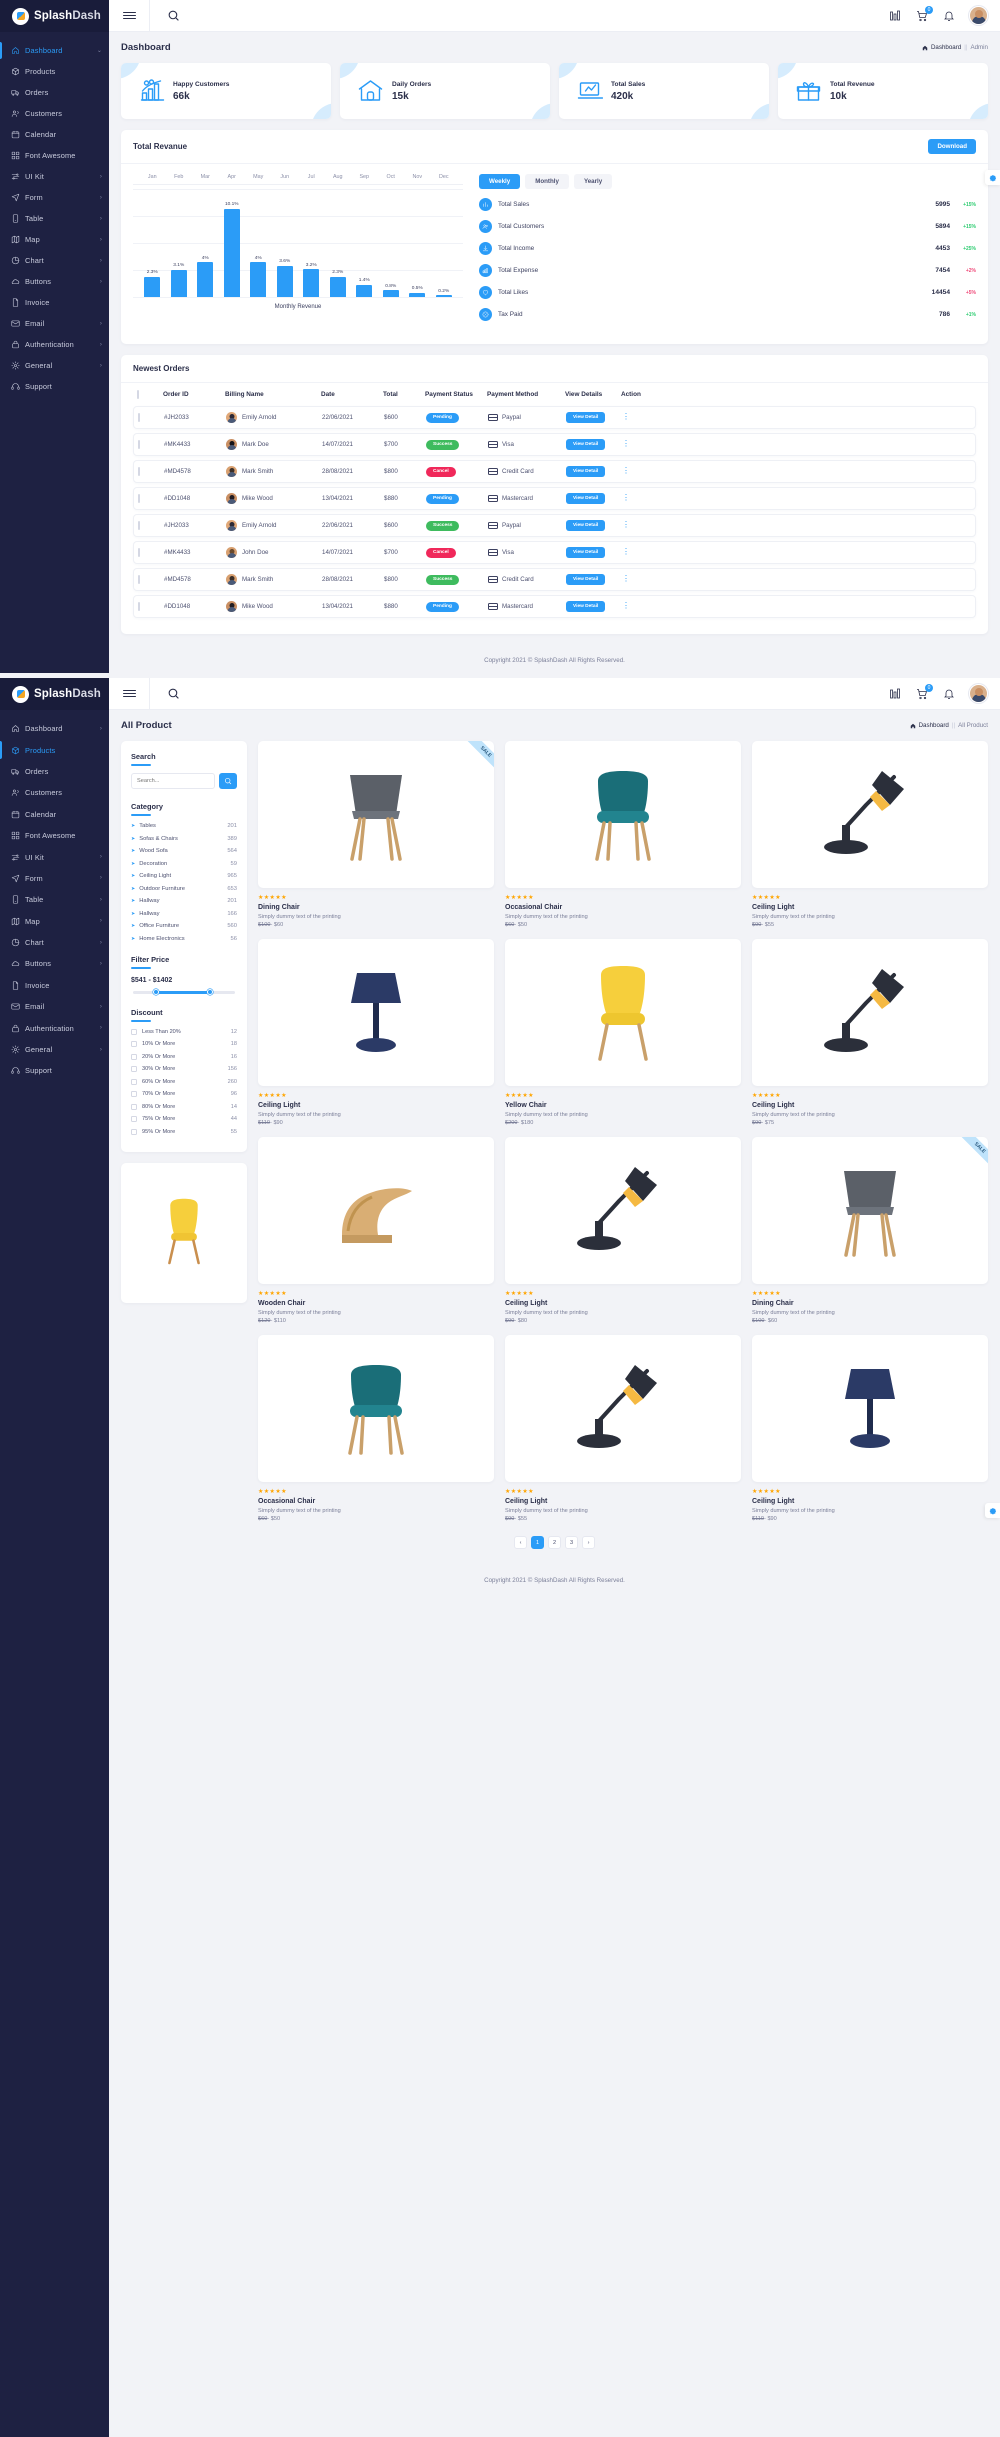 The image size is (1000, 2437). What do you see at coordinates (184, 1031) in the screenshot?
I see `discount-item: Less Than 20% 12` at bounding box center [184, 1031].